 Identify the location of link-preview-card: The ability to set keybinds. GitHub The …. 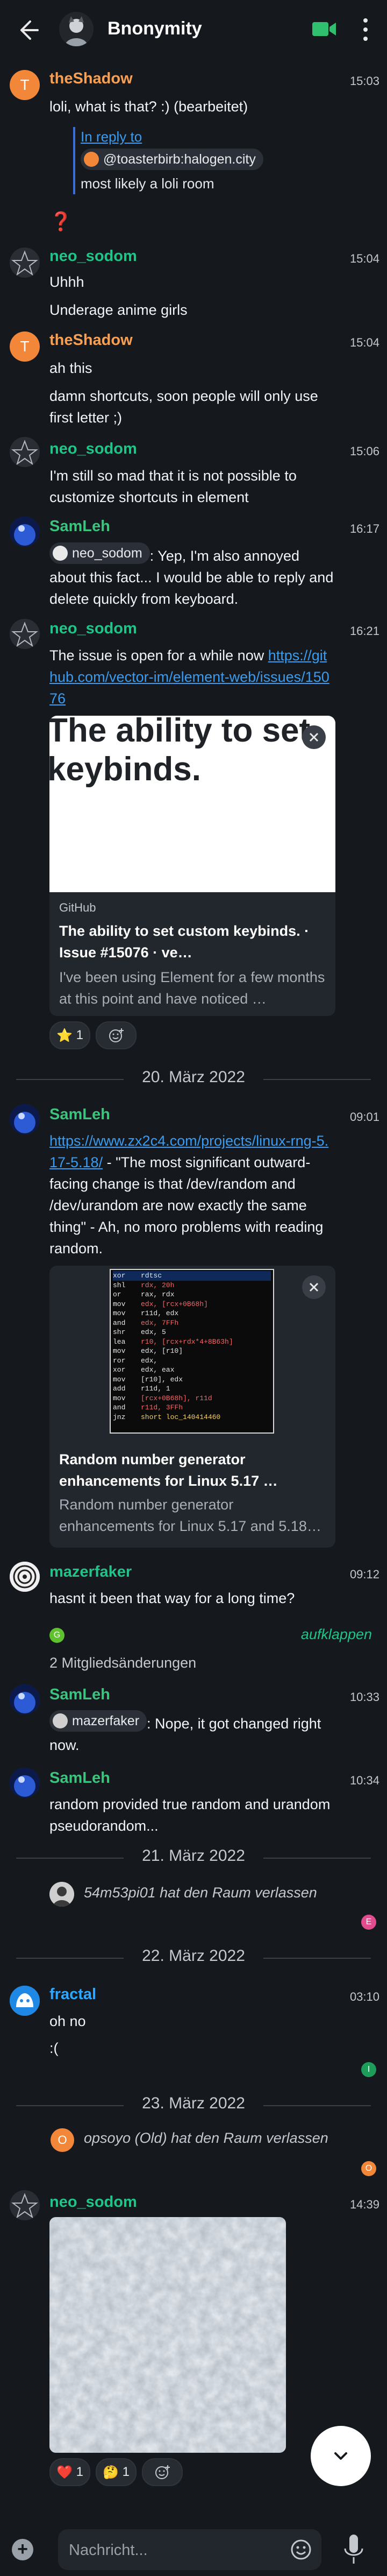
(192, 866).